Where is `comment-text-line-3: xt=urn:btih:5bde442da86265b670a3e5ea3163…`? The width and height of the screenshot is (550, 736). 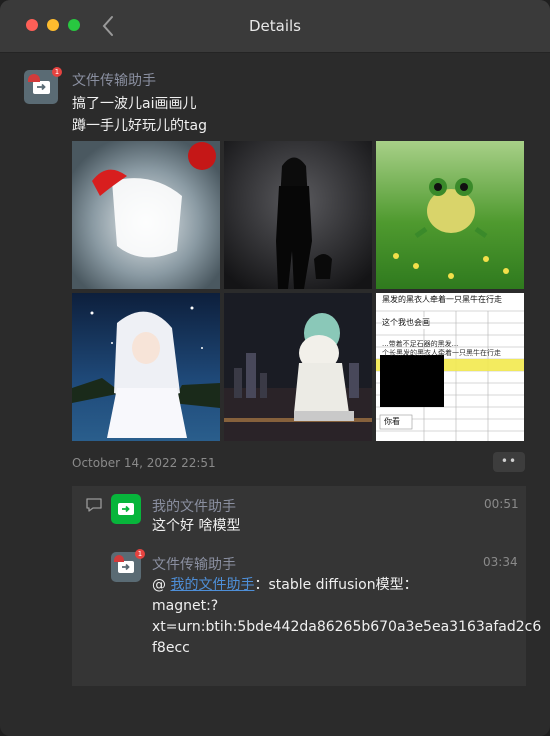 comment-text-line-3: xt=urn:btih:5bde442da86265b670a3e5ea3163… is located at coordinates (347, 627).